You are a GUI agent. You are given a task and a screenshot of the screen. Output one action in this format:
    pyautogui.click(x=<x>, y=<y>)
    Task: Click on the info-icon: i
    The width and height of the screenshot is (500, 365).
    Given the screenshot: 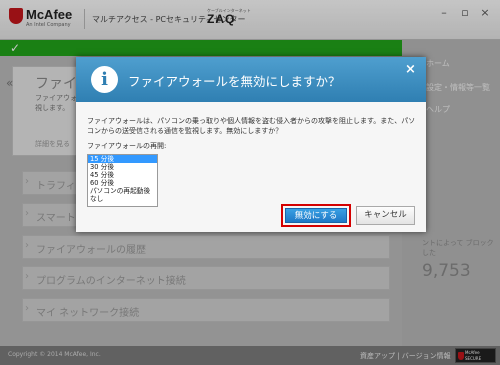 What is the action you would take?
    pyautogui.click(x=104, y=79)
    